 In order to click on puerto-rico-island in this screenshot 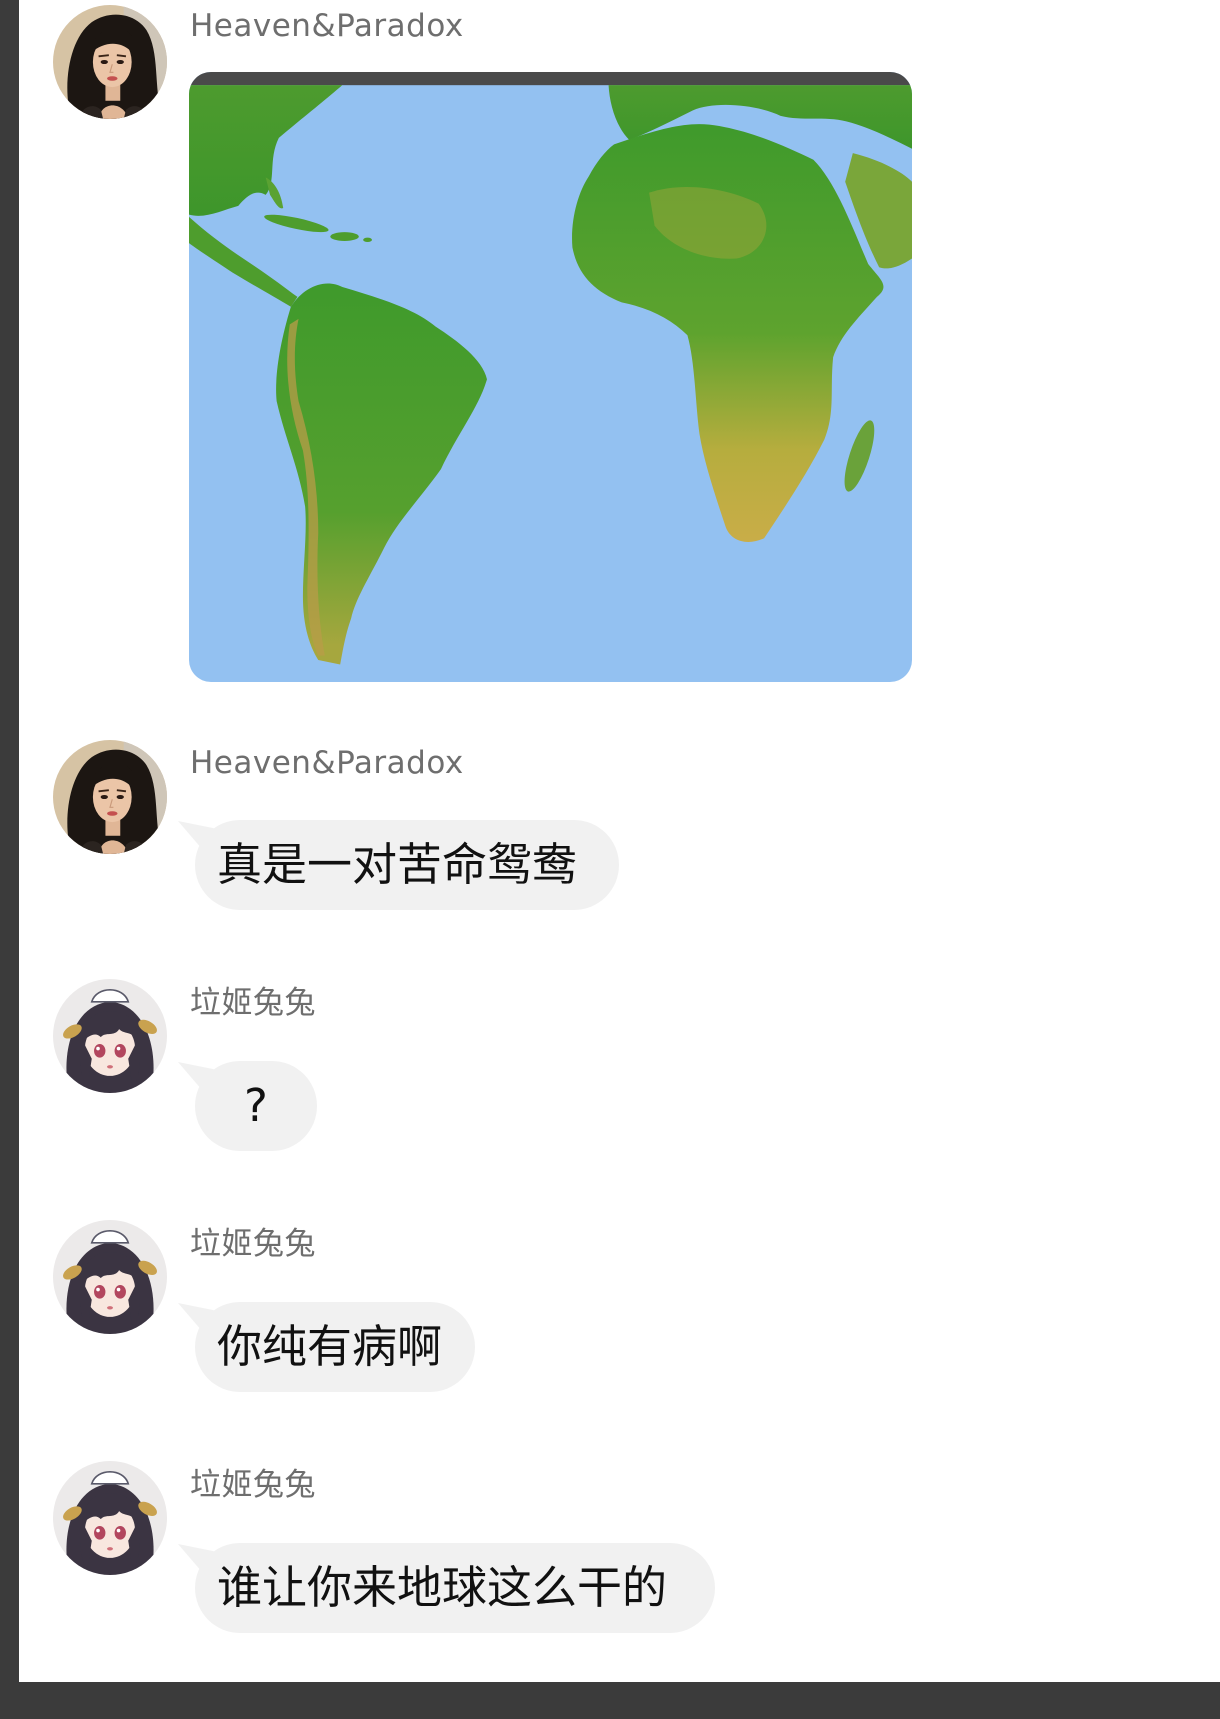, I will do `click(367, 240)`.